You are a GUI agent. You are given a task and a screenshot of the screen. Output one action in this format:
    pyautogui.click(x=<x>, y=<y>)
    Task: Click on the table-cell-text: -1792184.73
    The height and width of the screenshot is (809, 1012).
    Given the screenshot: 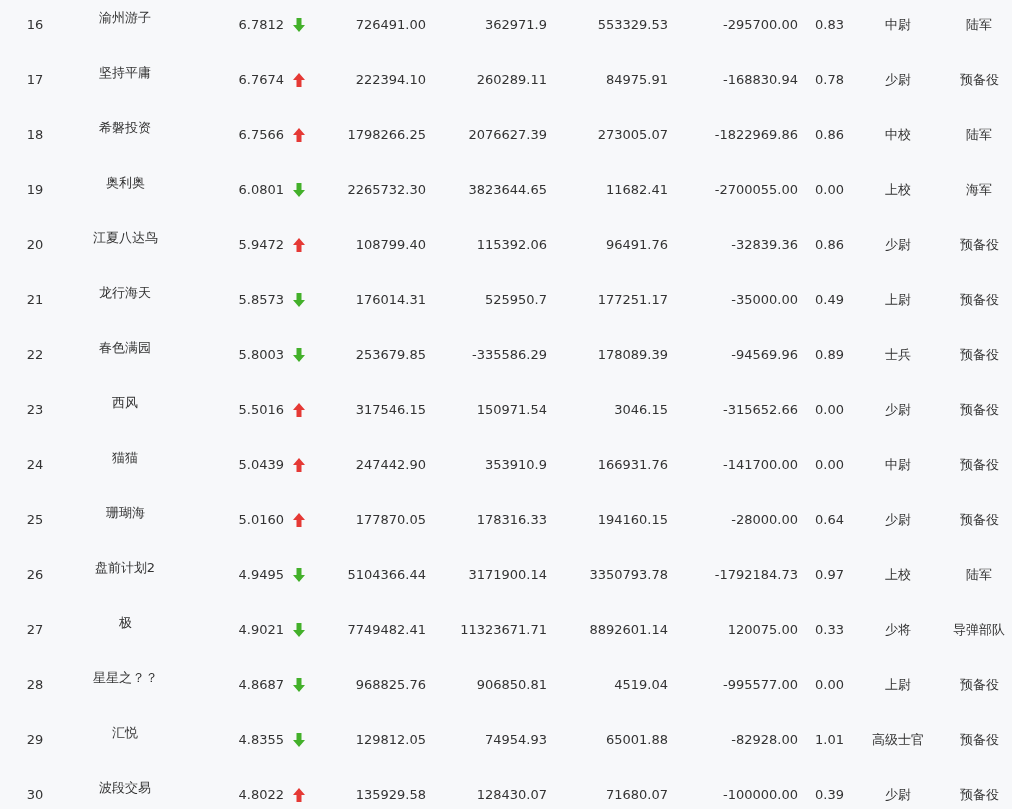 What is the action you would take?
    pyautogui.click(x=756, y=574)
    